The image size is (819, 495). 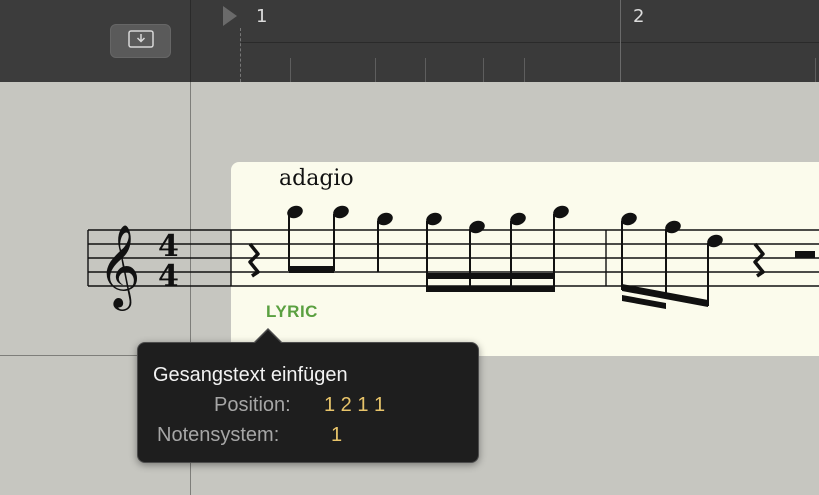 What do you see at coordinates (805, 254) in the screenshot?
I see `half-rest` at bounding box center [805, 254].